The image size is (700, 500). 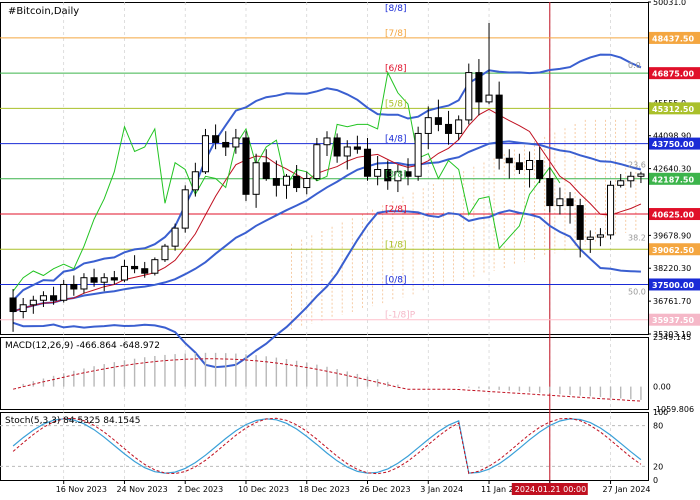 What do you see at coordinates (658, 466) in the screenshot?
I see `stoch-tick-label: 20` at bounding box center [658, 466].